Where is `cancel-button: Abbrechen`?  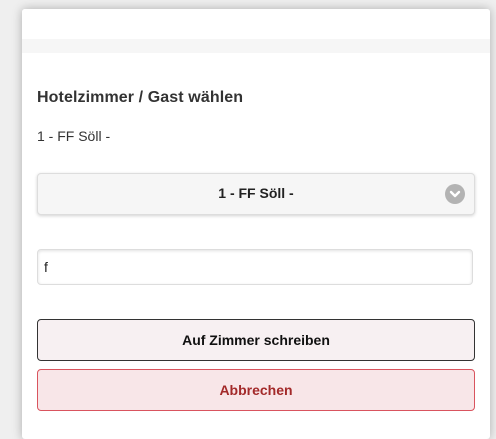
cancel-button: Abbrechen is located at coordinates (256, 390).